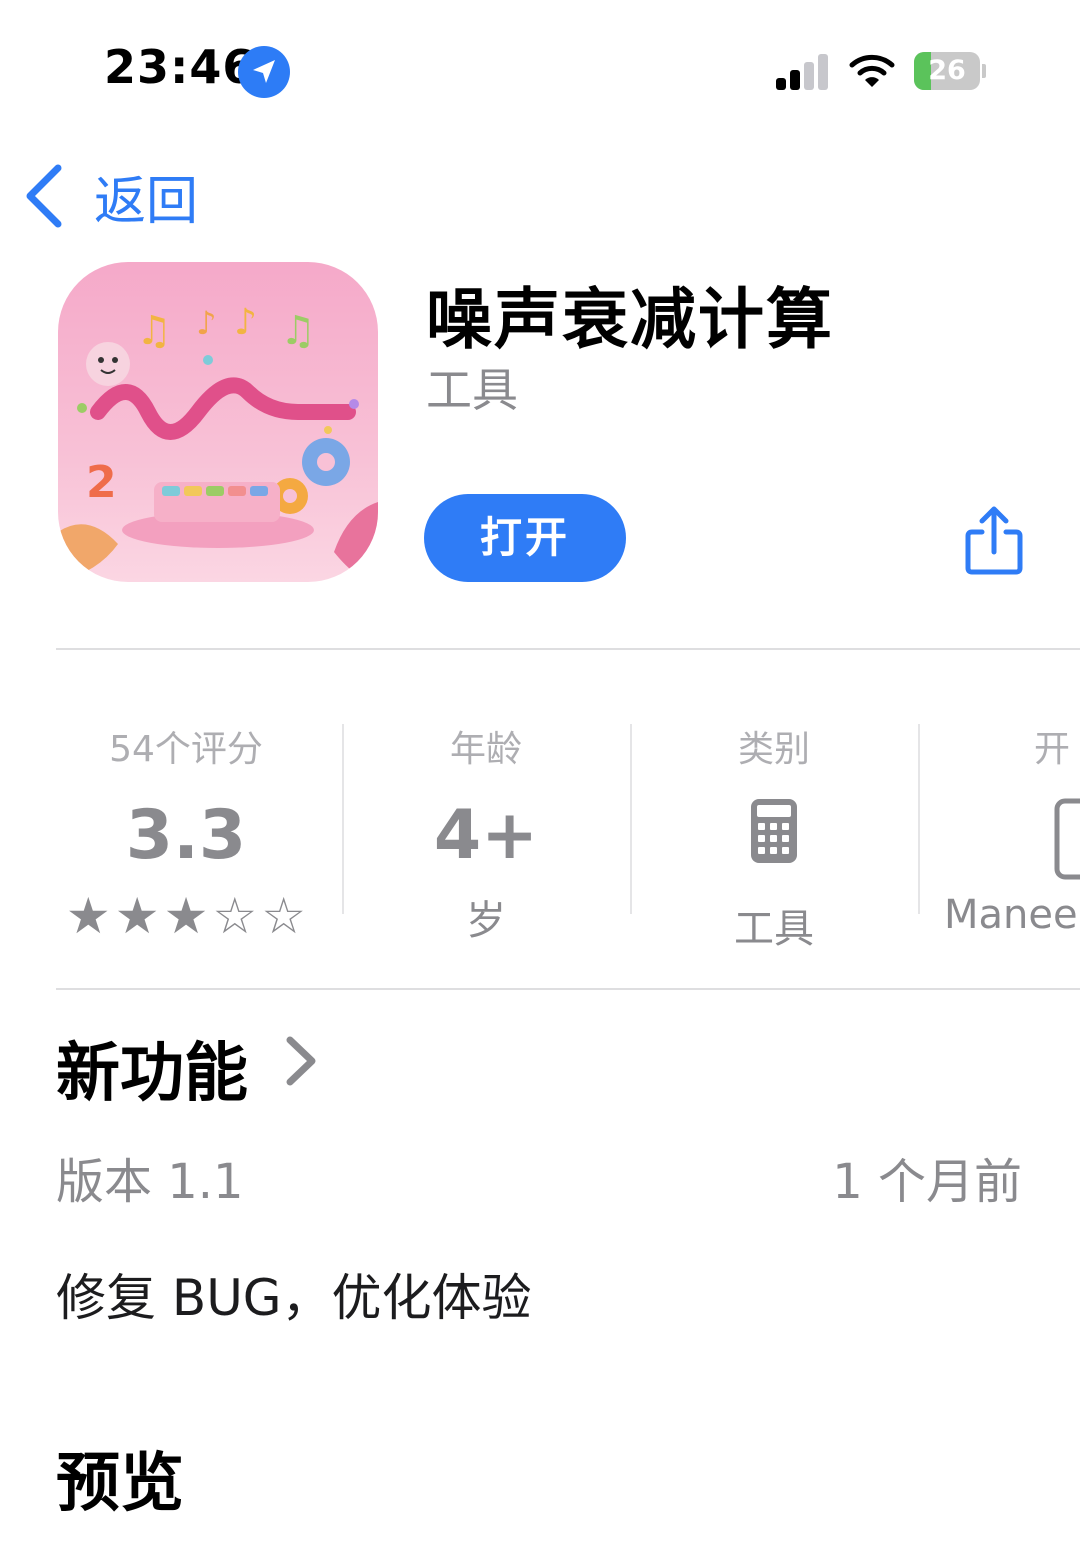 This screenshot has height=1544, width=1080. What do you see at coordinates (774, 834) in the screenshot?
I see `calculator-icon` at bounding box center [774, 834].